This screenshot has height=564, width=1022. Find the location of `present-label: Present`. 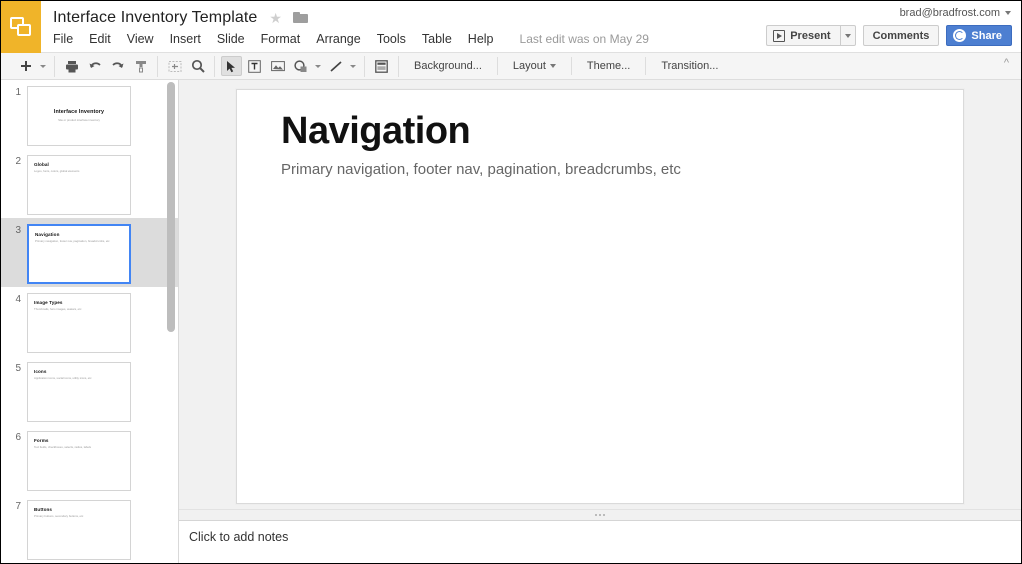

present-label: Present is located at coordinates (810, 35).